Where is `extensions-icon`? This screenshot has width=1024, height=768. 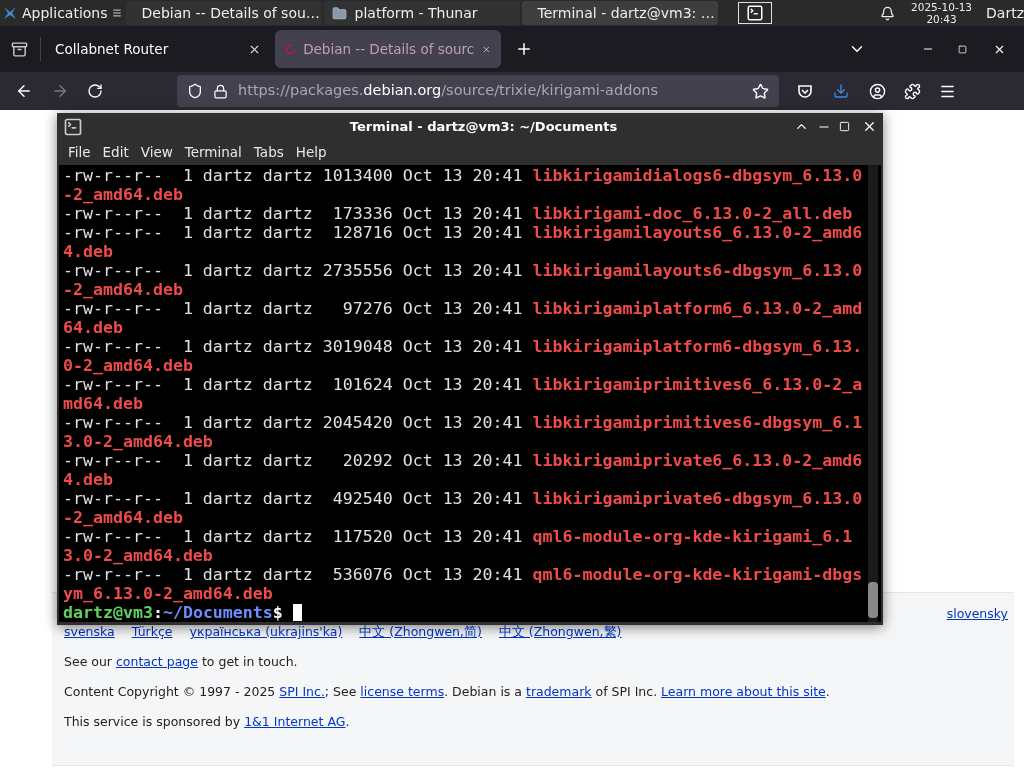 extensions-icon is located at coordinates (912, 91).